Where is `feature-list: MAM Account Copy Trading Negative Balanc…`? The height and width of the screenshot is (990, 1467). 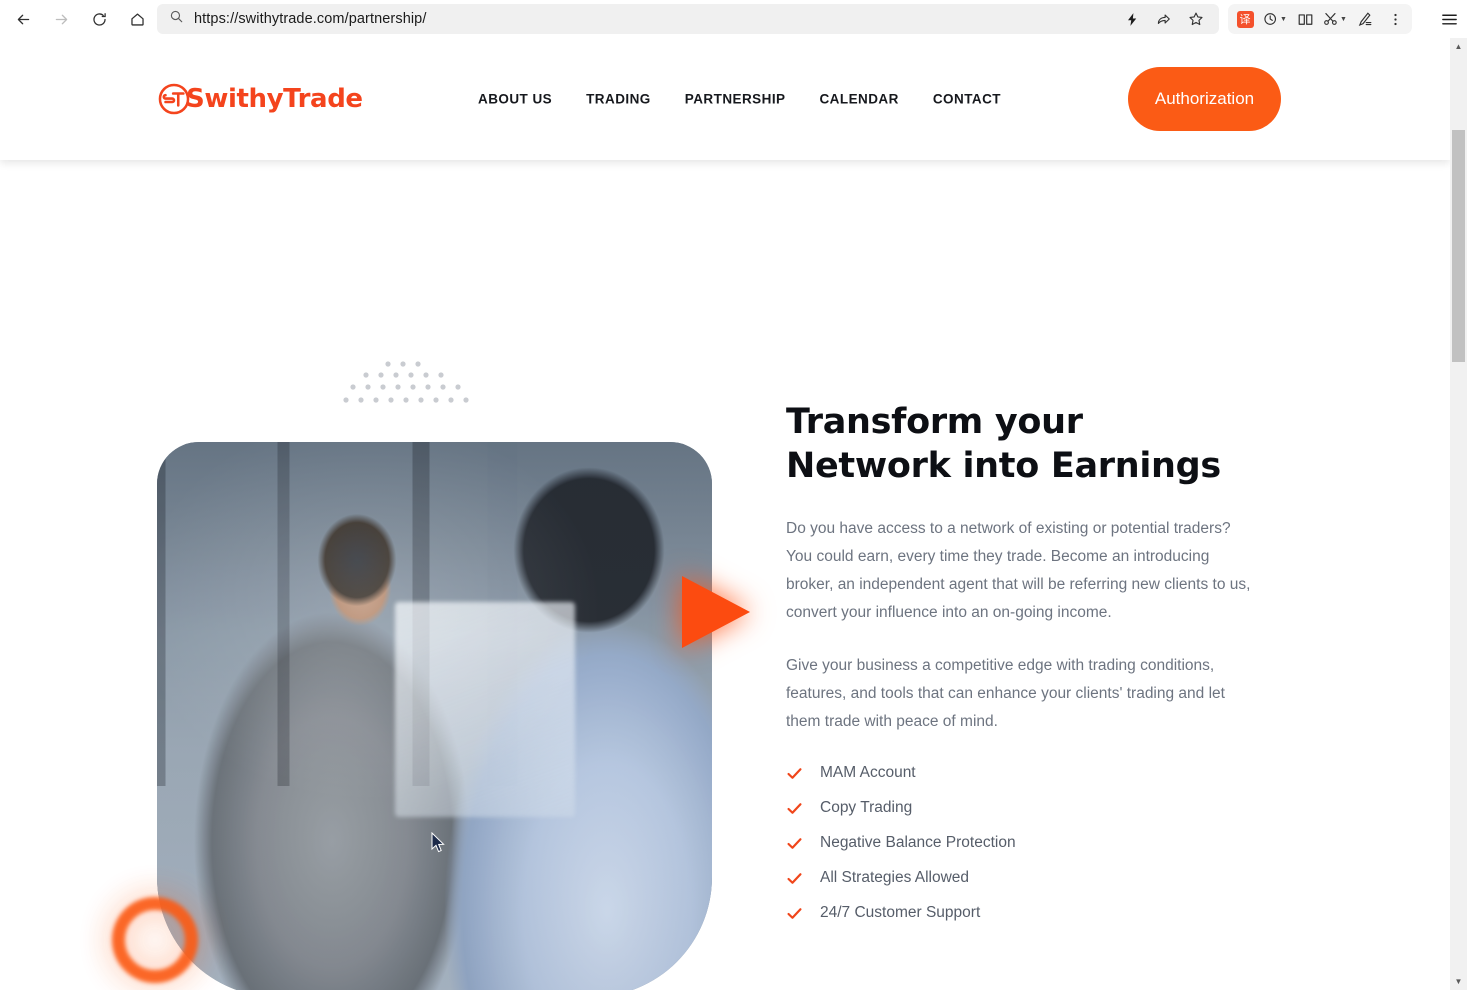 feature-list: MAM Account Copy Trading Negative Balanc… is located at coordinates (1021, 843).